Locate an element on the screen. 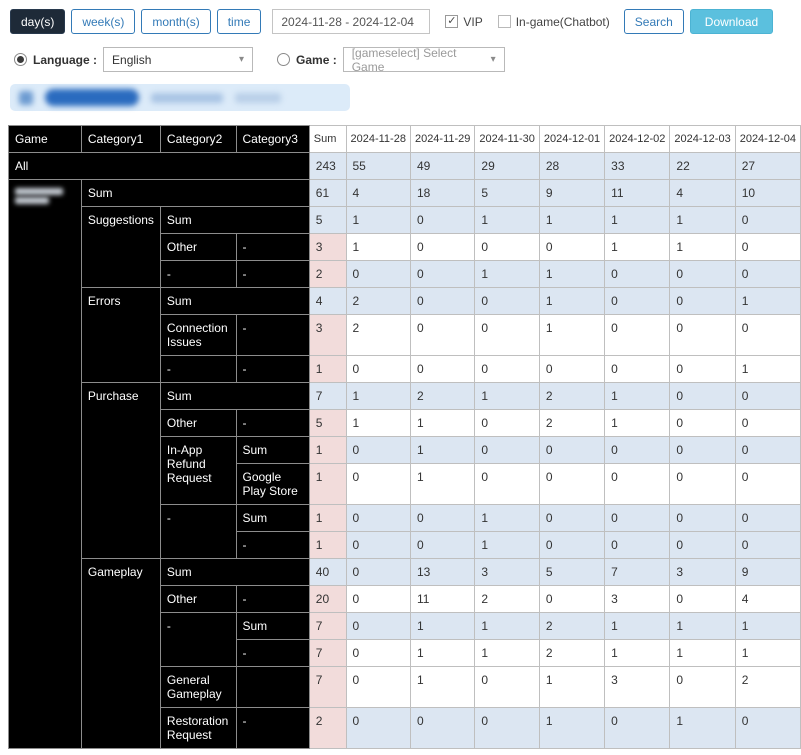  vip-checkbox: ✓ is located at coordinates (452, 21).